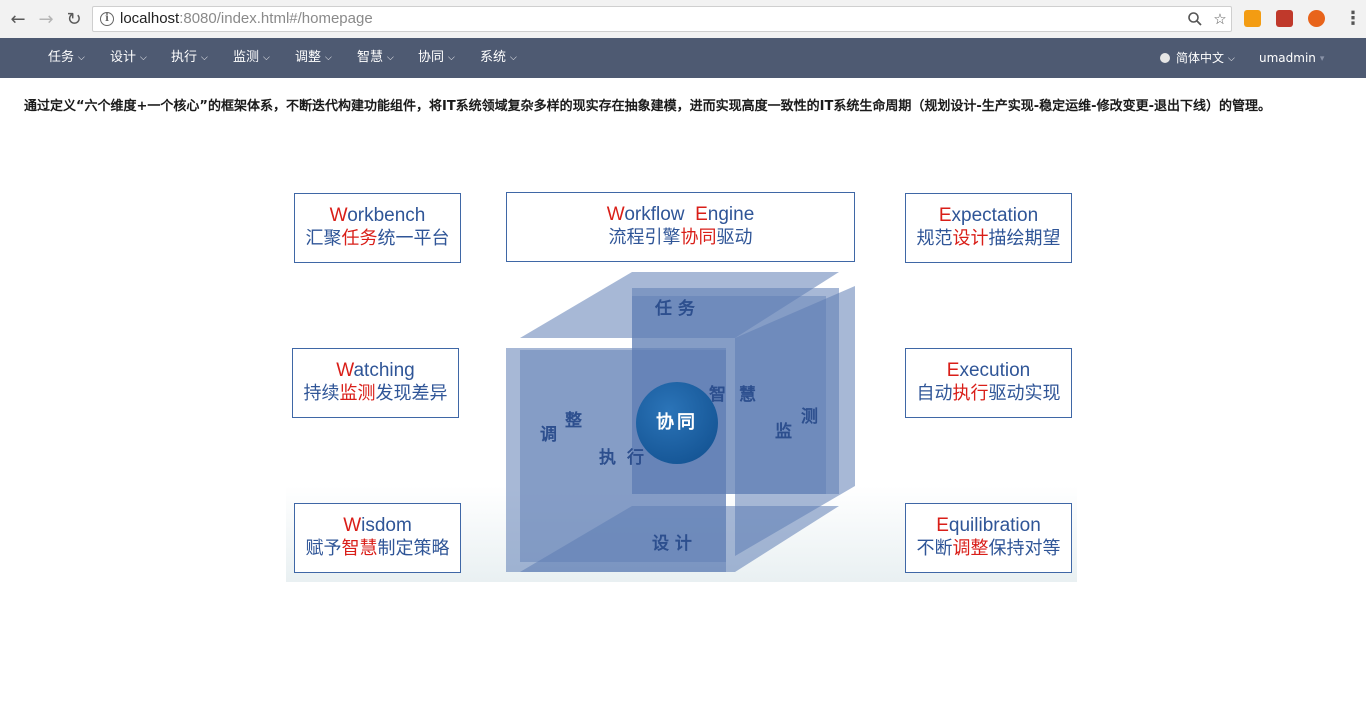 The width and height of the screenshot is (1366, 701). I want to click on cube-label-adjust-a: 调, so click(548, 435).